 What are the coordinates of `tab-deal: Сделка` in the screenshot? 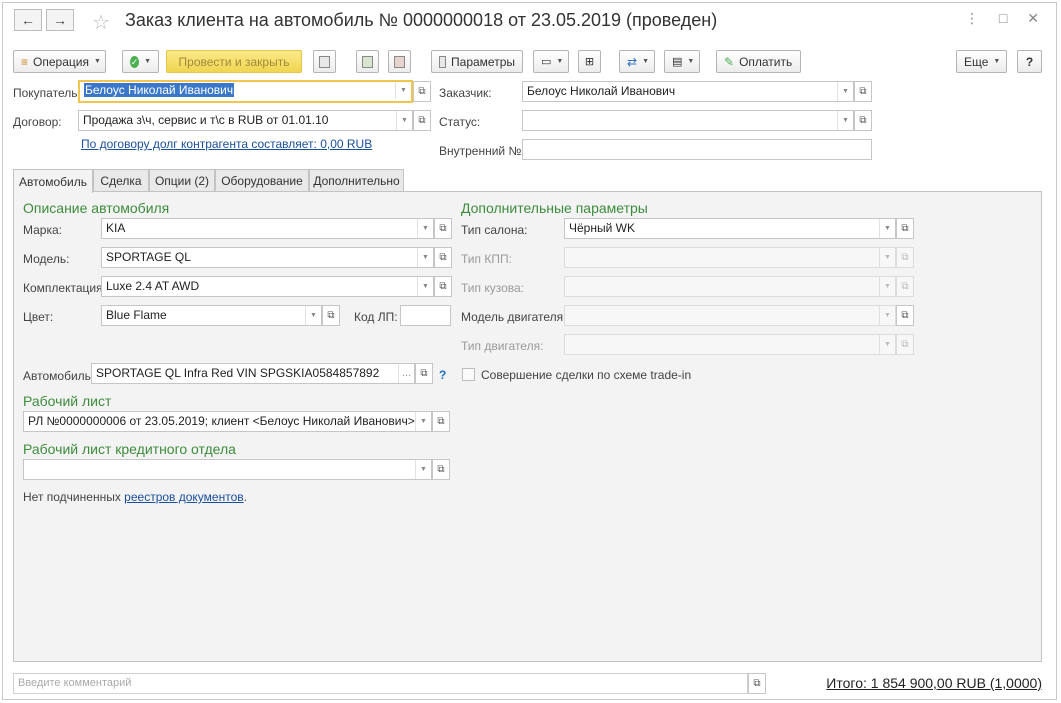 It's located at (121, 180).